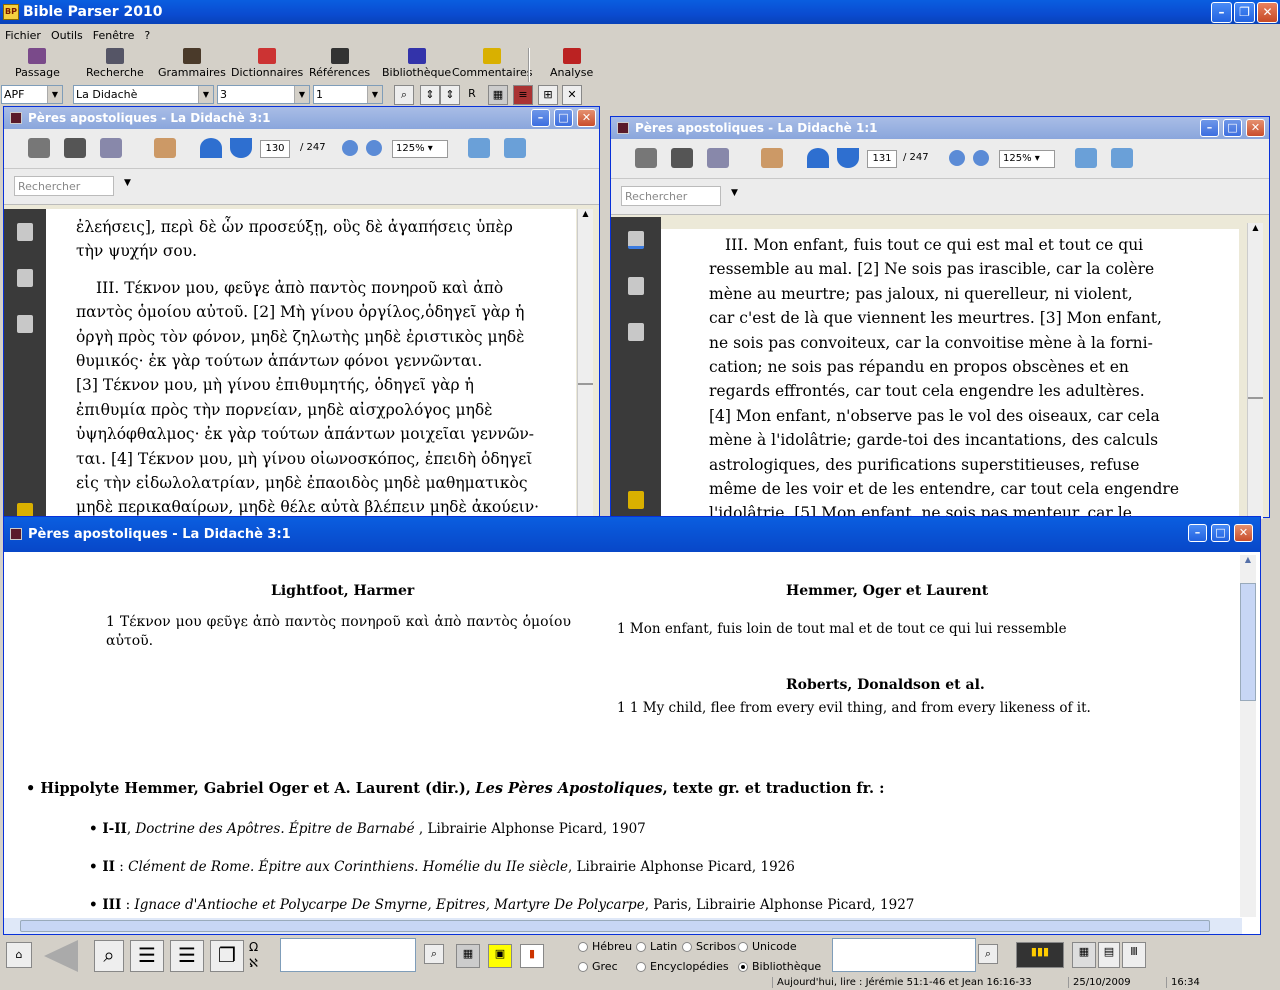 Image resolution: width=1280 pixels, height=990 pixels. What do you see at coordinates (1197, 533) in the screenshot?
I see `bottom-minimize-button: –` at bounding box center [1197, 533].